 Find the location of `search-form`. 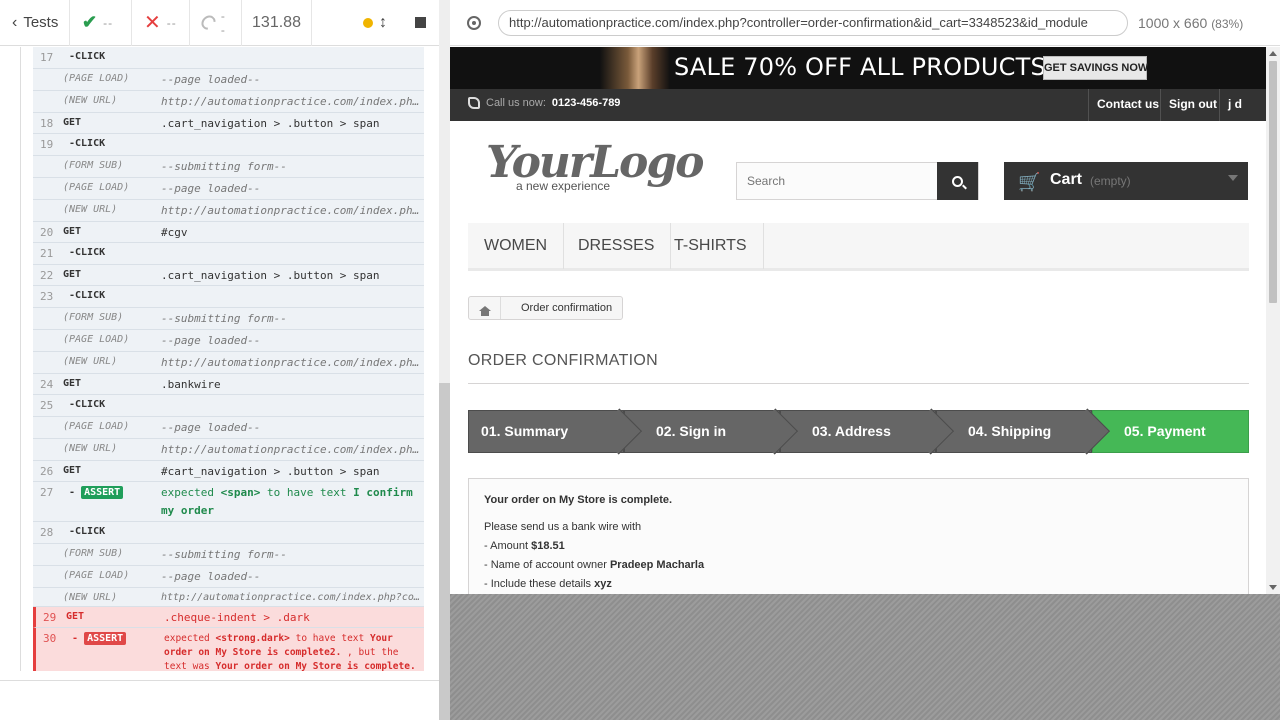

search-form is located at coordinates (857, 181).